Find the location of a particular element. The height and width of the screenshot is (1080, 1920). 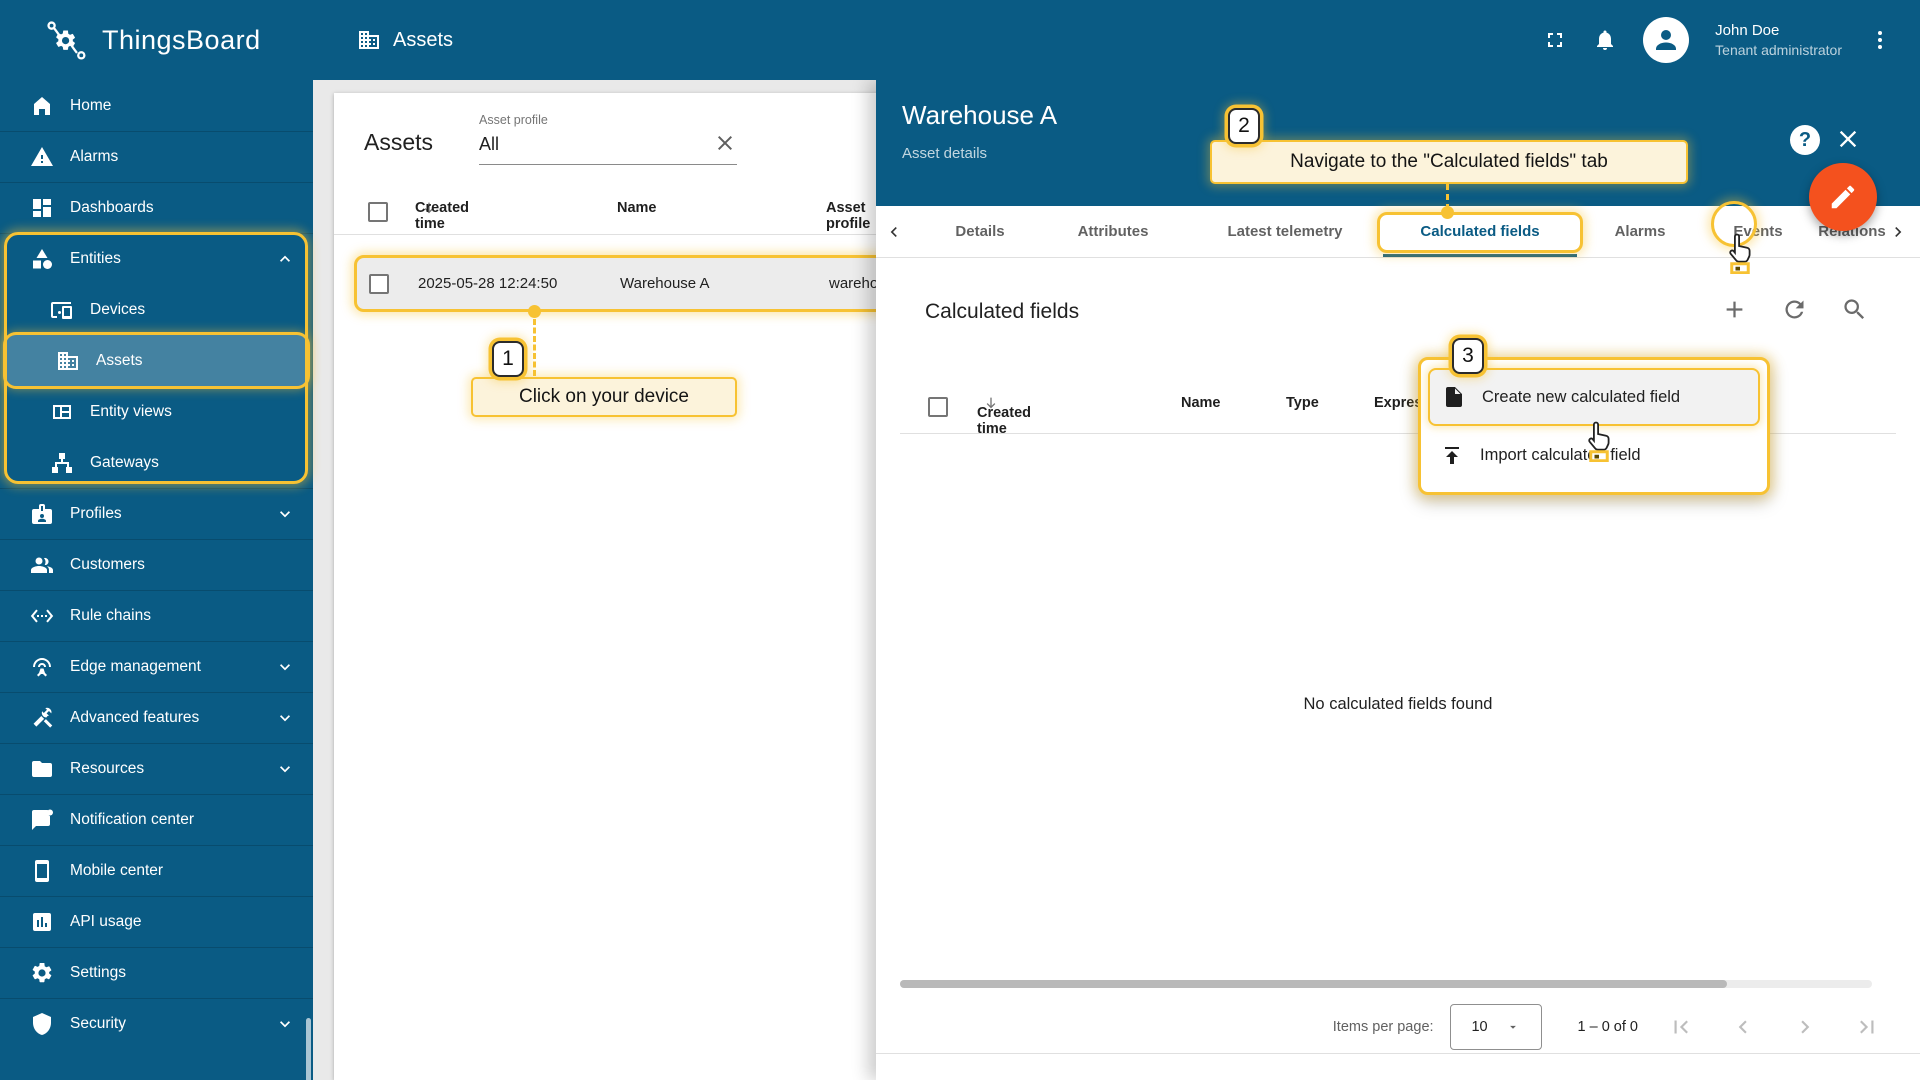

fullscreen-button is located at coordinates (1555, 40).